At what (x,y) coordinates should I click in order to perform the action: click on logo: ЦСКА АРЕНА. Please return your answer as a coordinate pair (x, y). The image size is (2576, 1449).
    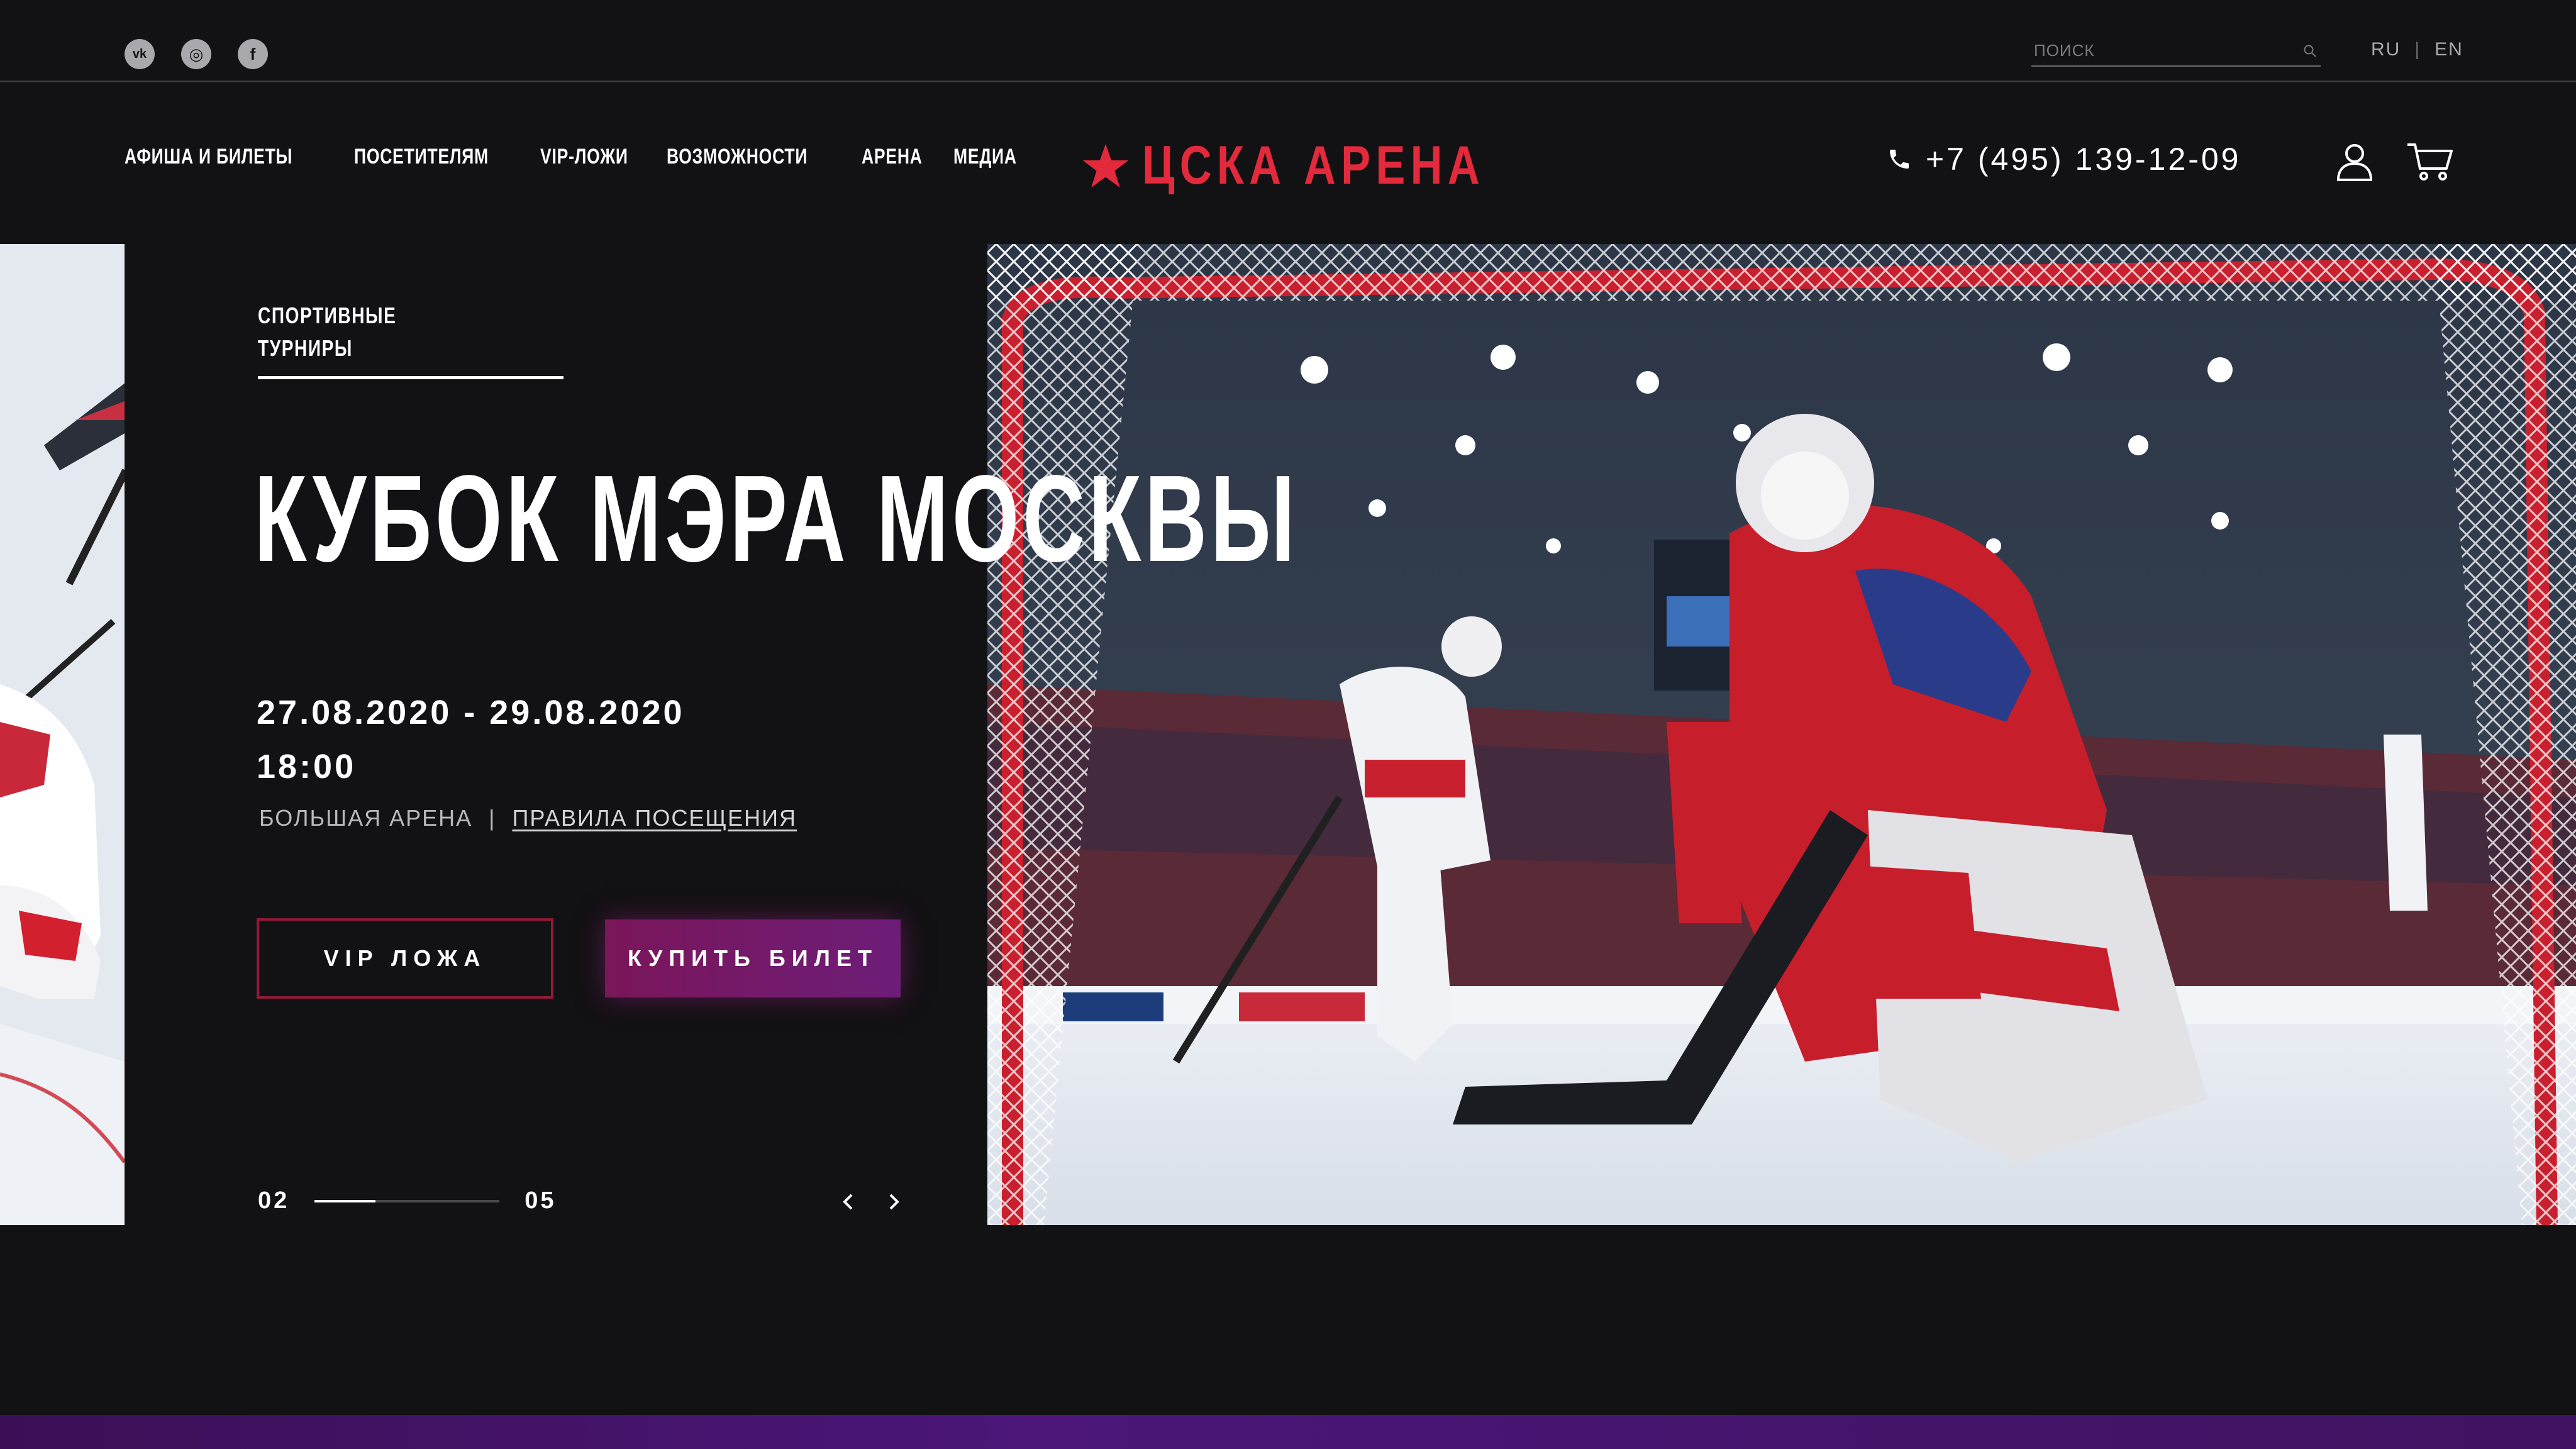
    Looking at the image, I should click on (1321, 166).